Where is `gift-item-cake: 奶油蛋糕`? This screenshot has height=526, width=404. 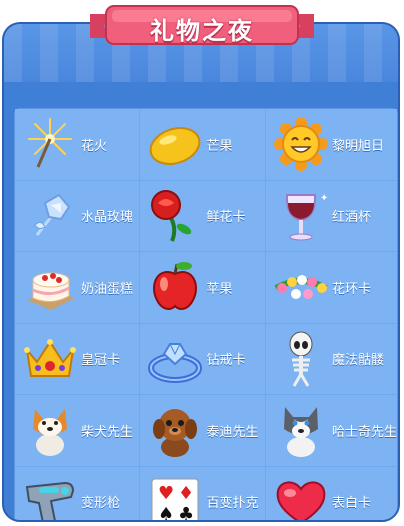
gift-item-cake: 奶油蛋糕 is located at coordinates (77, 287).